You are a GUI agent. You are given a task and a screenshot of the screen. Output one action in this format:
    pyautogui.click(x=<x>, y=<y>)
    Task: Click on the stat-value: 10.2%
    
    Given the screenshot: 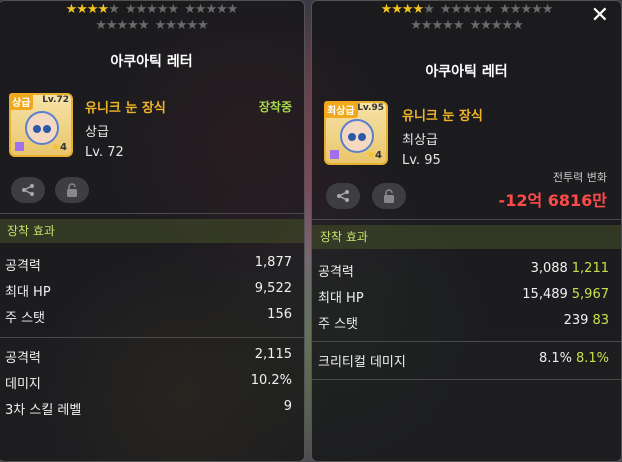 What is the action you would take?
    pyautogui.click(x=271, y=380)
    